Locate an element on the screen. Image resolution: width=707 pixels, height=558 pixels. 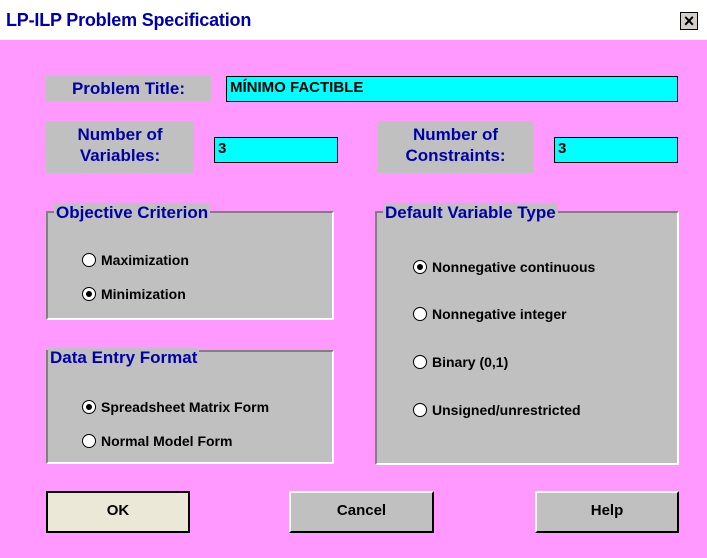
title-bar: LP-ILP Problem Specification × is located at coordinates (353, 20).